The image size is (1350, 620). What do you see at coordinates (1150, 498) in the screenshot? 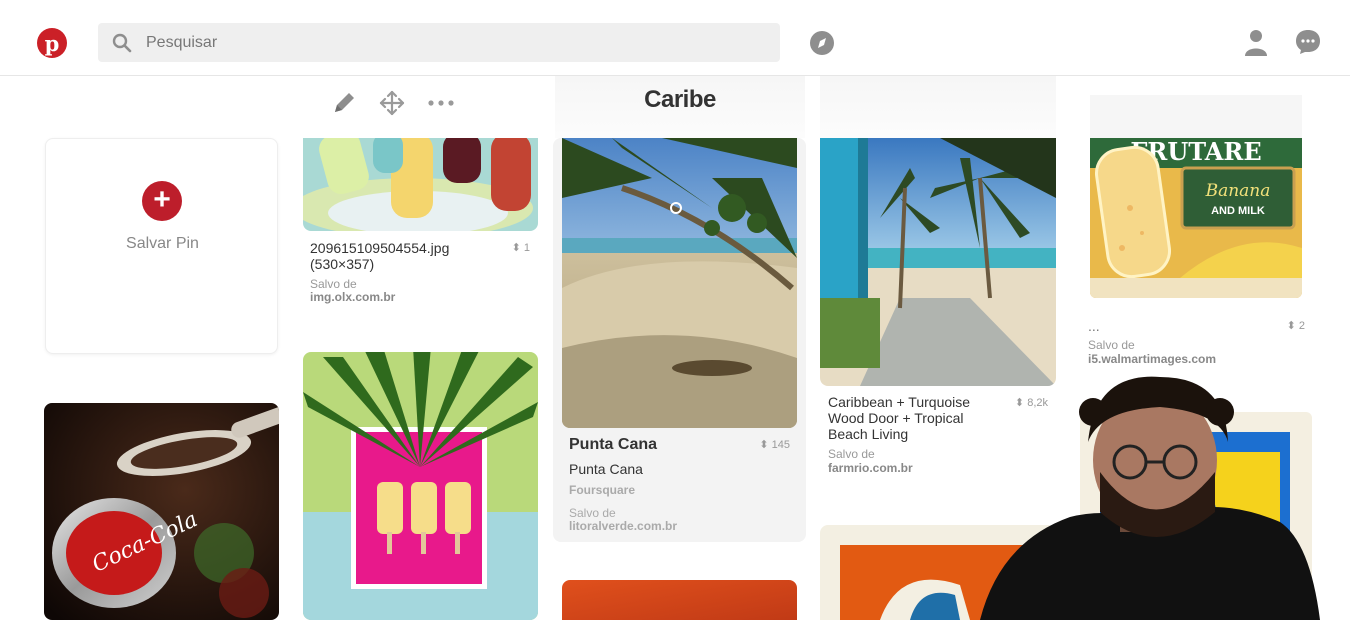
I see `webcam-presenter-overlay` at bounding box center [1150, 498].